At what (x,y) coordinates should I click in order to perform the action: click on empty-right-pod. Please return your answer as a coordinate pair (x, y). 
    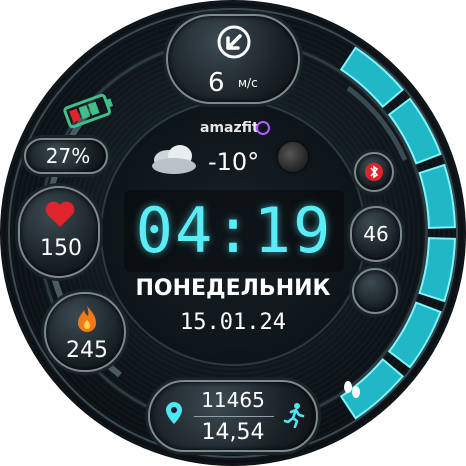
    Looking at the image, I should click on (375, 291).